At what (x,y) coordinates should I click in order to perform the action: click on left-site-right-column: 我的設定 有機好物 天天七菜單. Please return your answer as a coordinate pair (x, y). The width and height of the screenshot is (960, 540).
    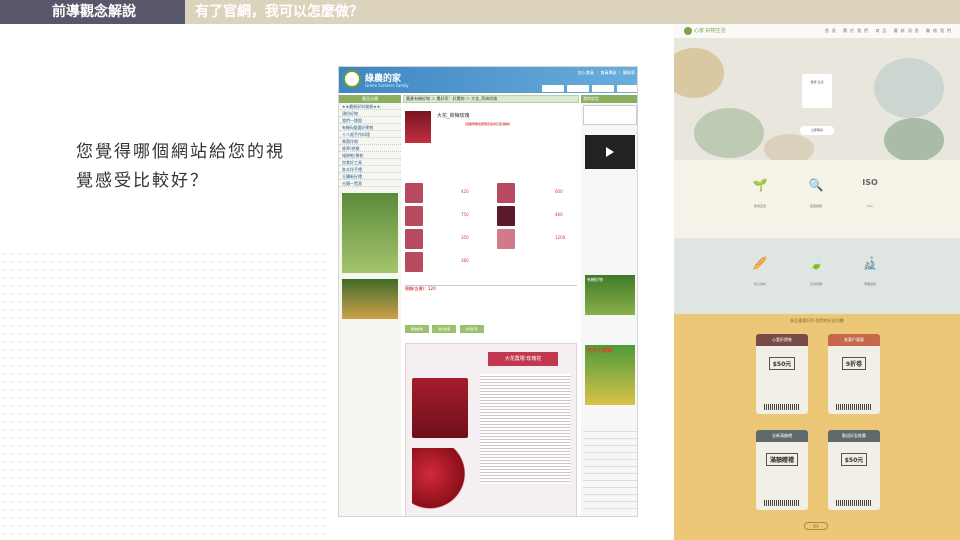
    Looking at the image, I should click on (609, 305).